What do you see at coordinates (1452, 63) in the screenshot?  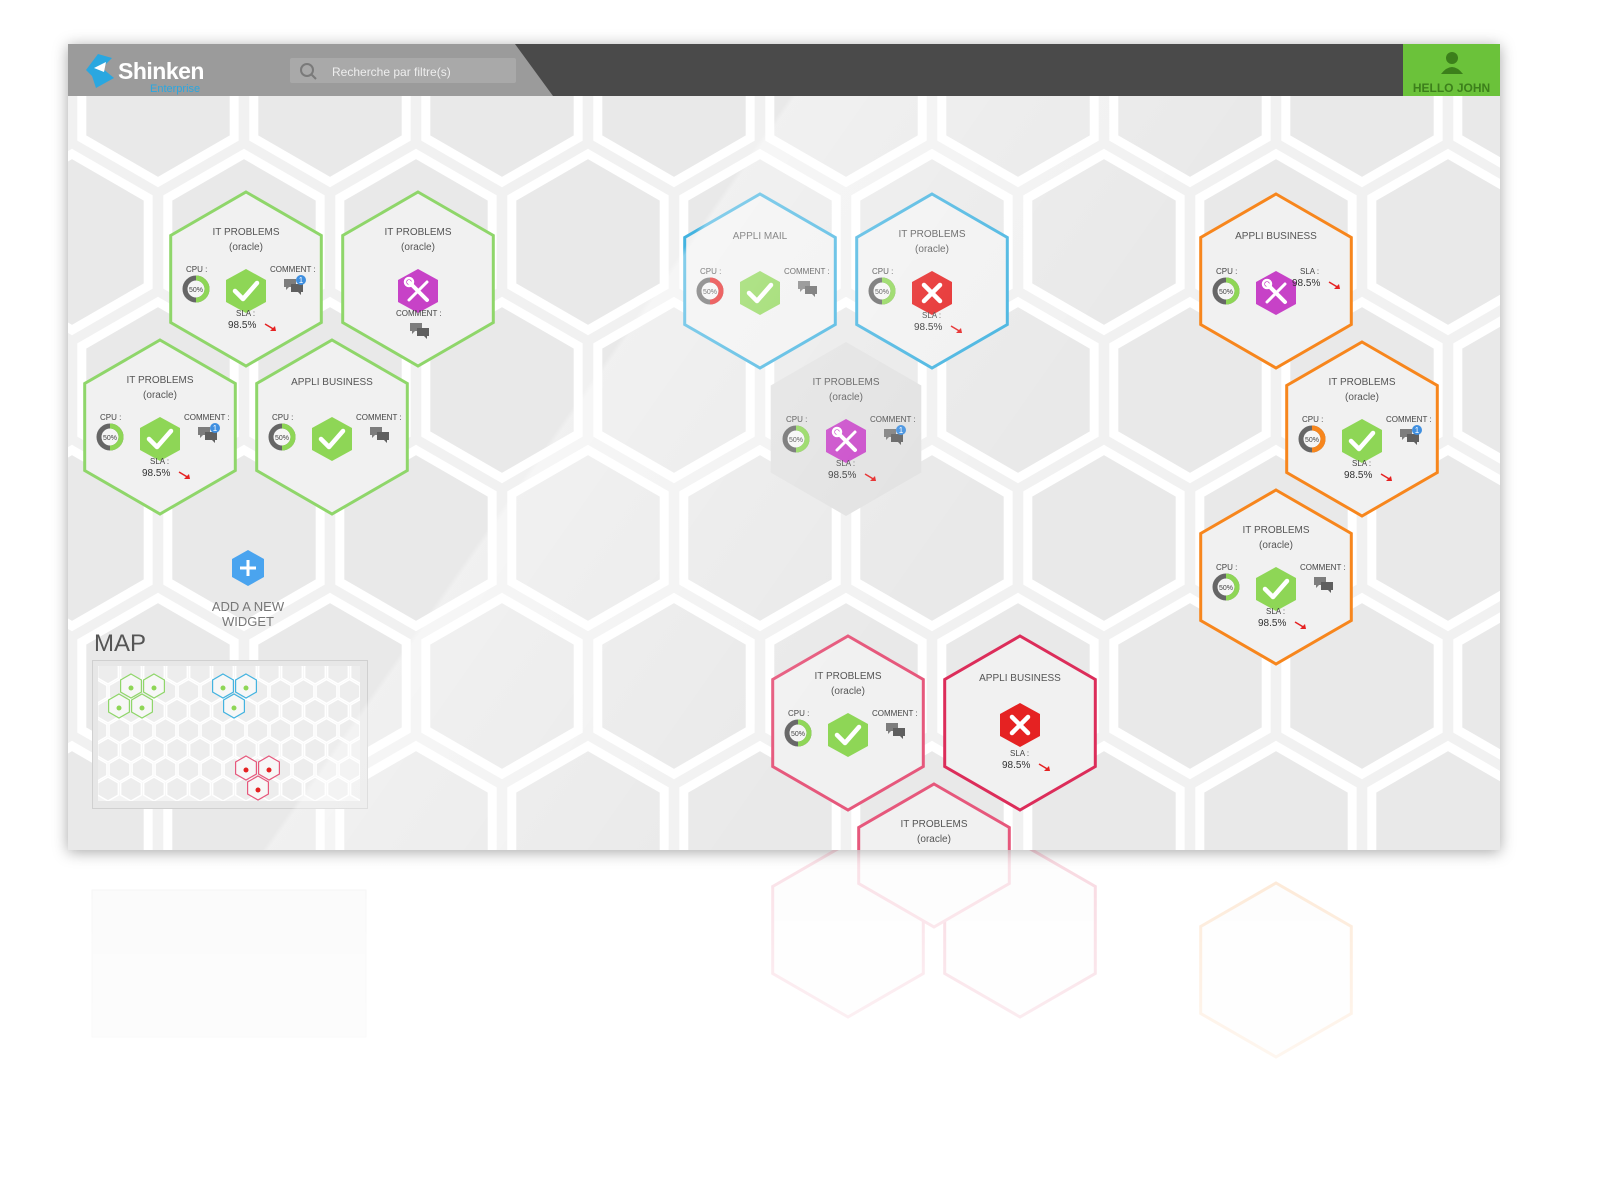 I see `user-avatar-icon` at bounding box center [1452, 63].